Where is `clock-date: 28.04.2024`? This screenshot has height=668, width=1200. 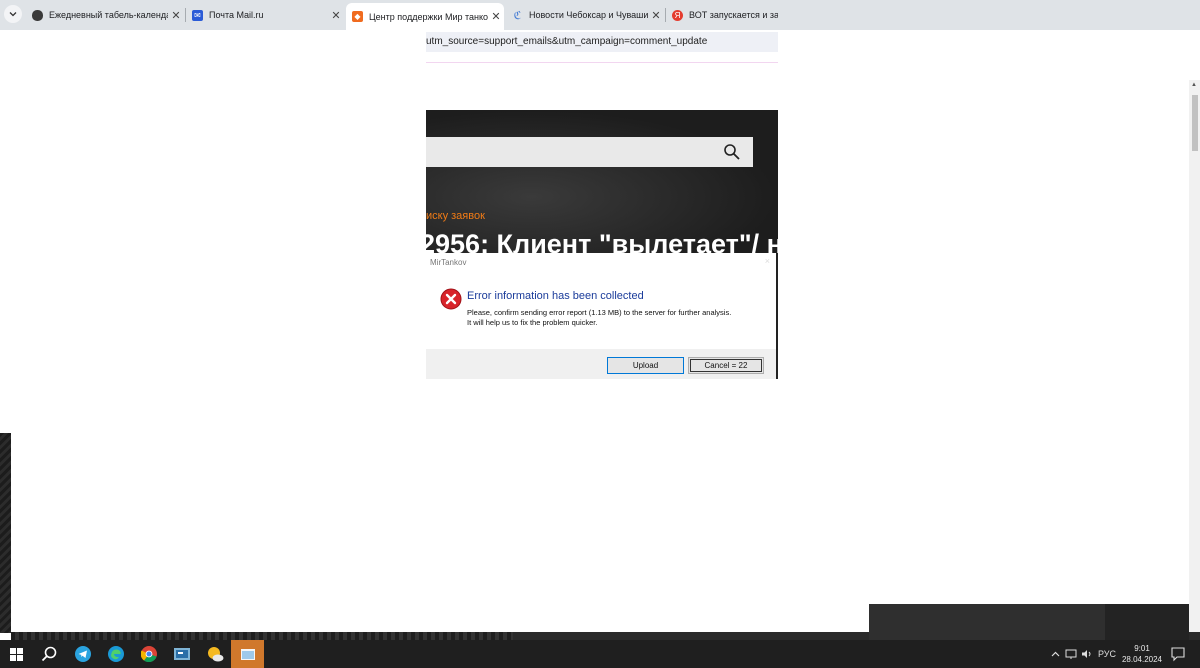
clock-date: 28.04.2024 is located at coordinates (1142, 659).